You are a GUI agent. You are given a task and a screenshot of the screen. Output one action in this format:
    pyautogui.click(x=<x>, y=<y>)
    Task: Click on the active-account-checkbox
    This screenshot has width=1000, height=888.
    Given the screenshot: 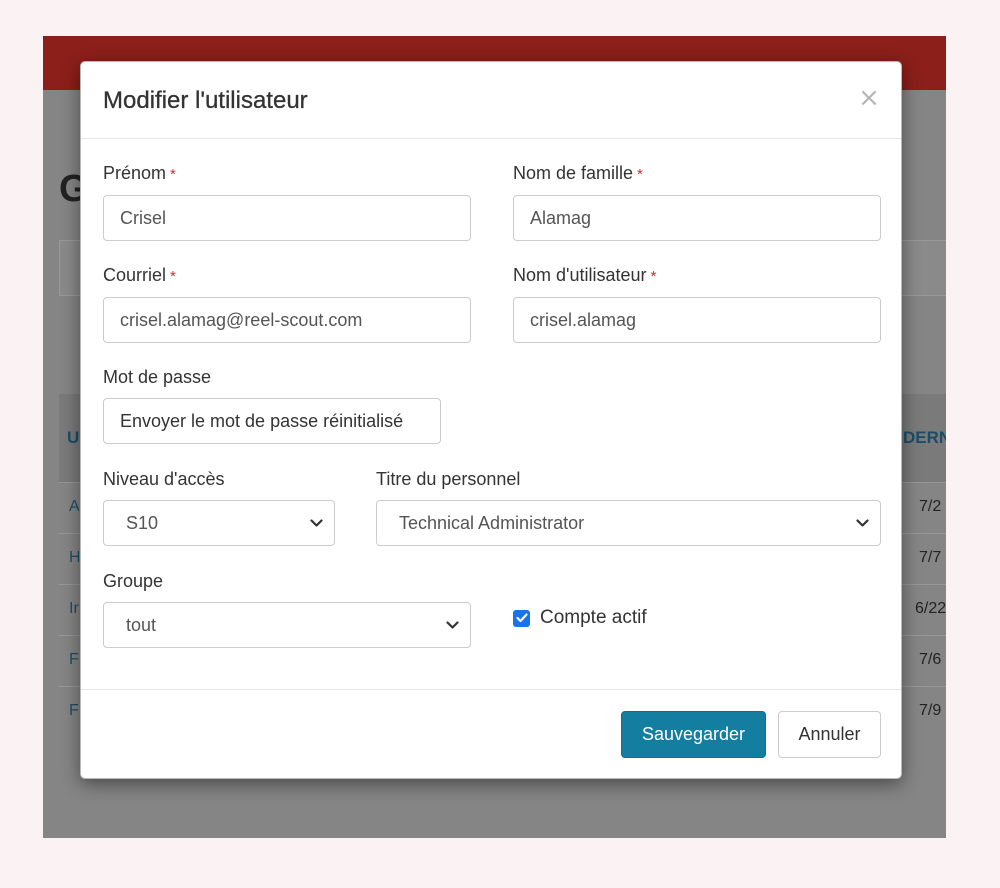 What is the action you would take?
    pyautogui.click(x=521, y=618)
    